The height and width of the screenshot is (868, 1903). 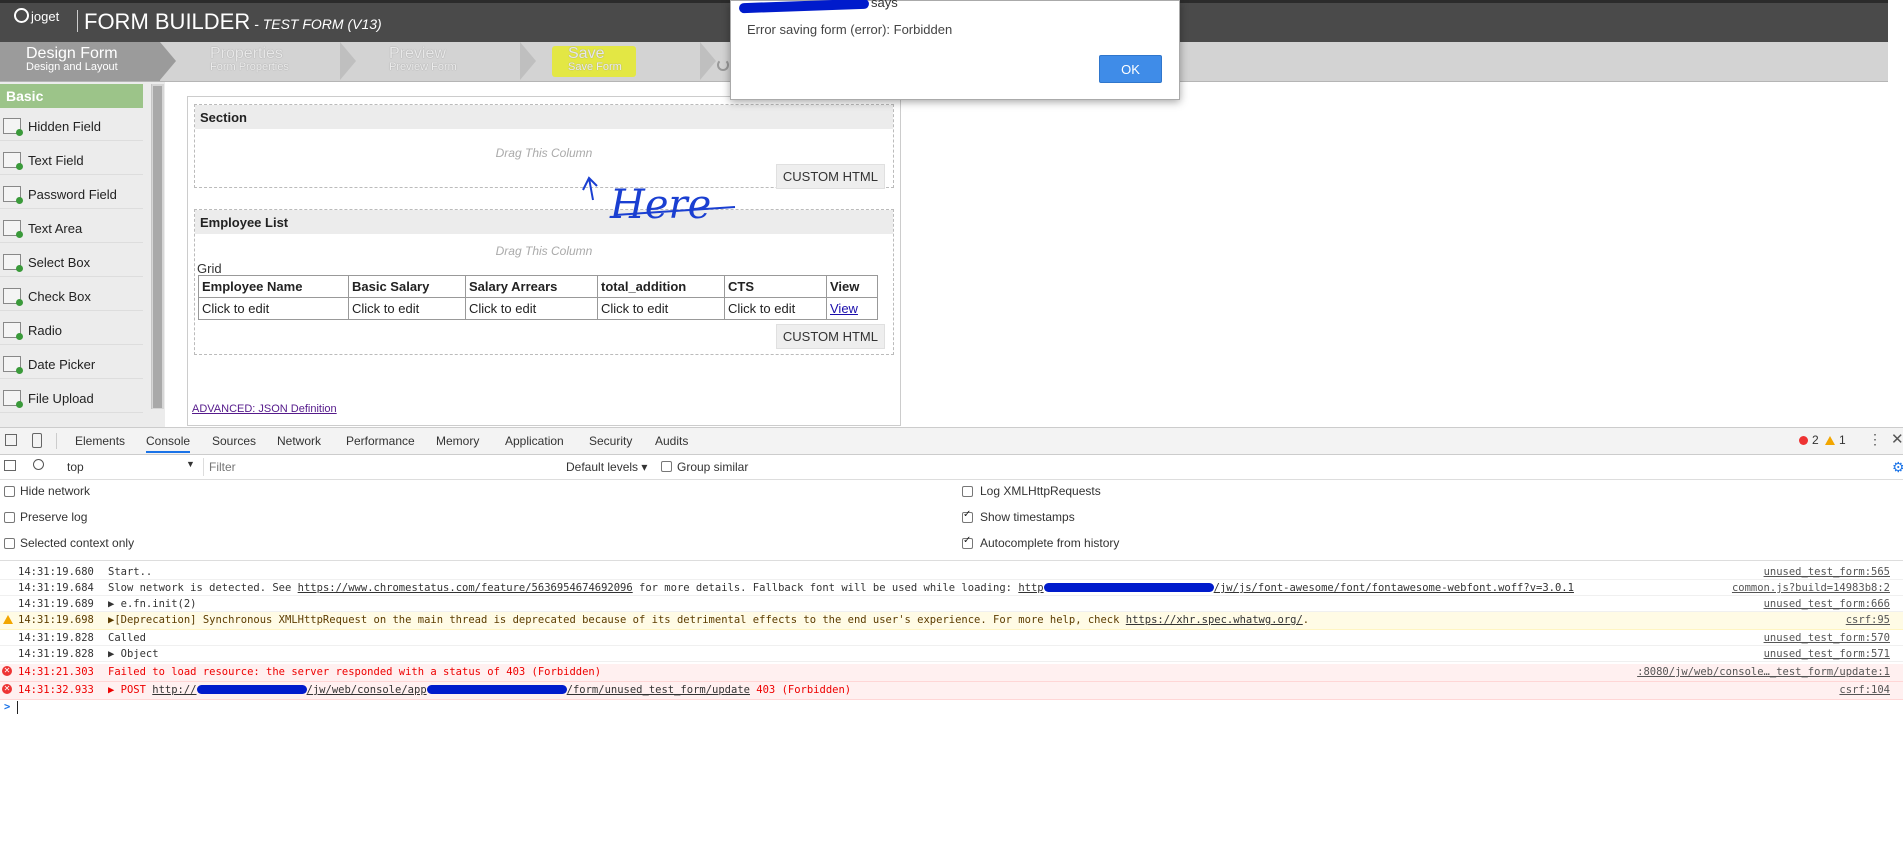 I want to click on palette-item-password-field: Password Field, so click(x=71, y=195).